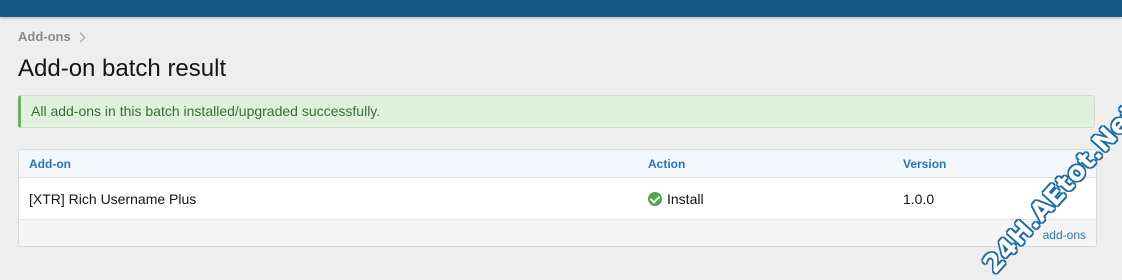 The image size is (1122, 280). What do you see at coordinates (113, 199) in the screenshot?
I see `addon-name-cell: [XTR] Rich Username Plus` at bounding box center [113, 199].